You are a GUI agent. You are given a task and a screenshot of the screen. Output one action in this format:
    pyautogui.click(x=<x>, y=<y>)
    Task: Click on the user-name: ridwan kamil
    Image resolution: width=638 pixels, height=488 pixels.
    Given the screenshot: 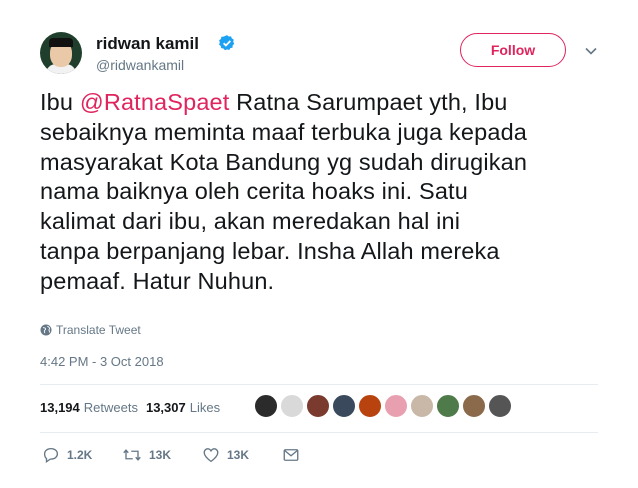 What is the action you would take?
    pyautogui.click(x=147, y=44)
    